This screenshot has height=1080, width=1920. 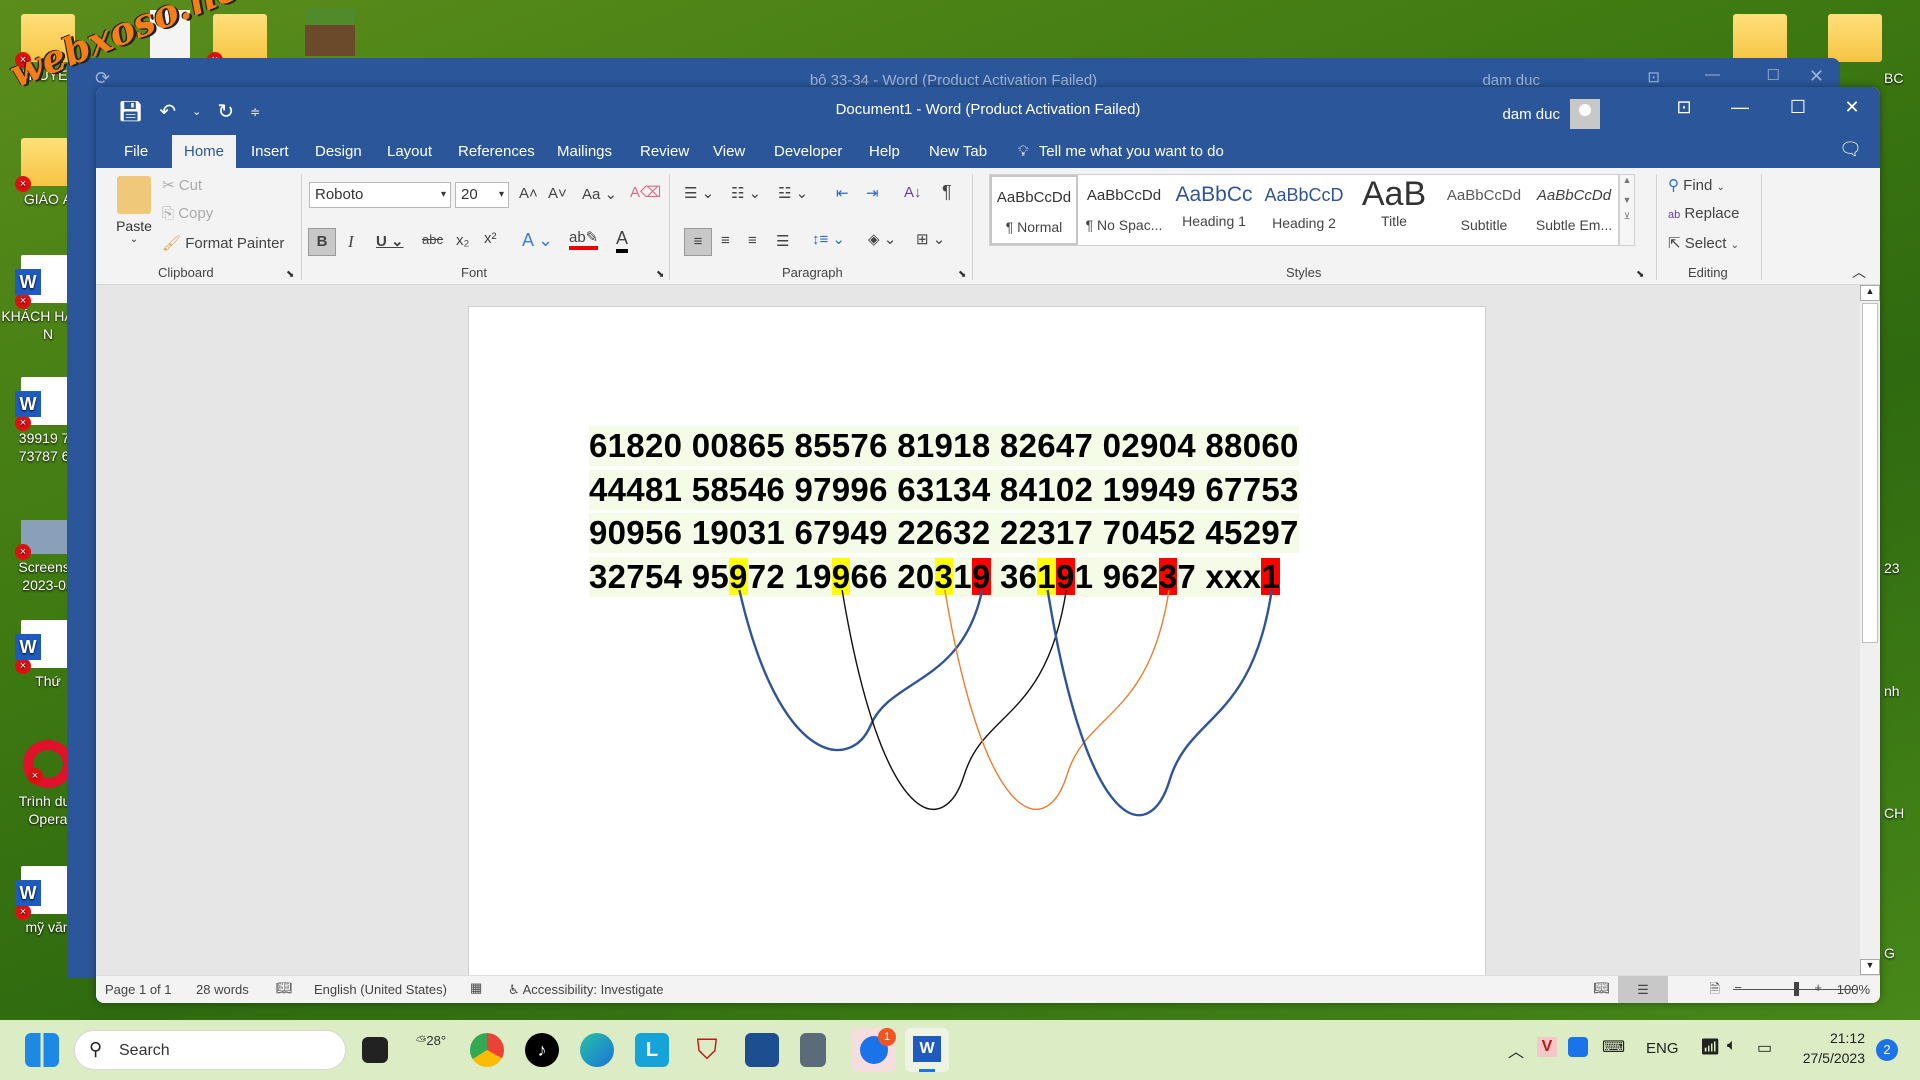 What do you see at coordinates (136, 151) in the screenshot?
I see `tab-file: File` at bounding box center [136, 151].